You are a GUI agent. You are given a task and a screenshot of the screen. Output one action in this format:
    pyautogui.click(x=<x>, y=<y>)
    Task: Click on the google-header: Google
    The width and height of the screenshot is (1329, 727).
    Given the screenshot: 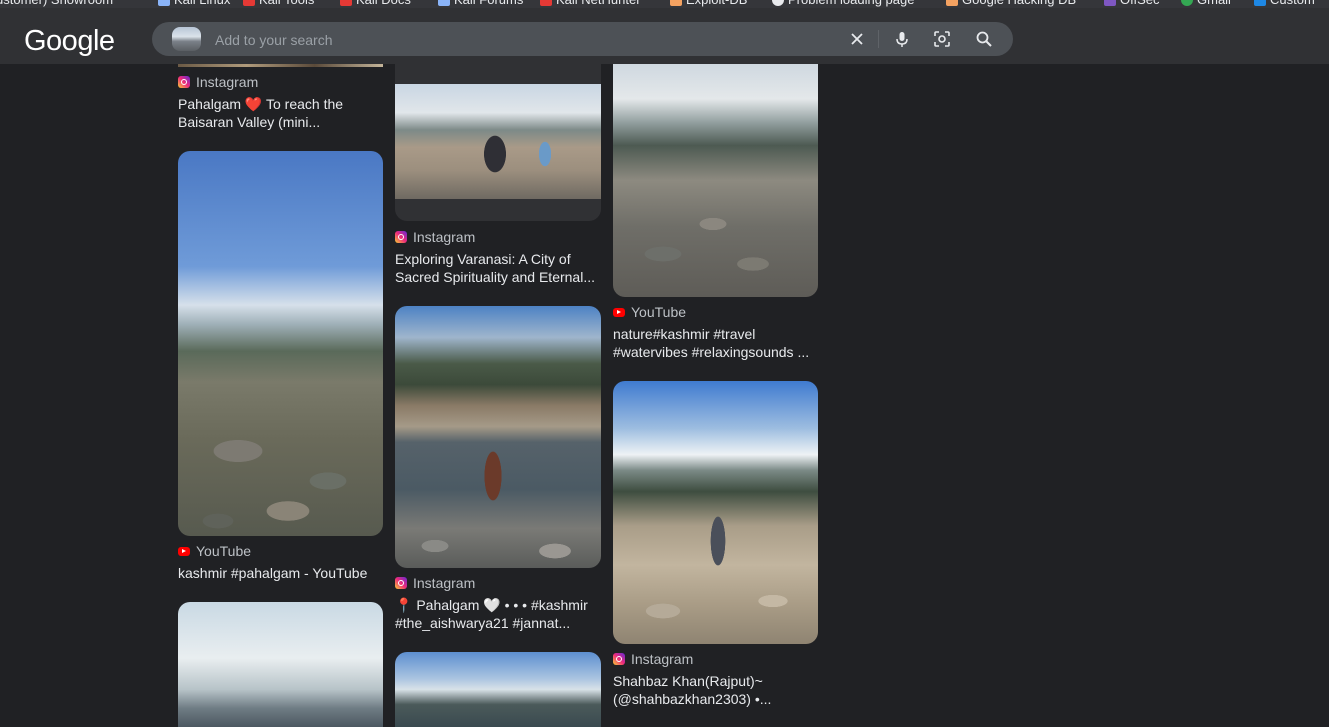 What is the action you would take?
    pyautogui.click(x=664, y=36)
    